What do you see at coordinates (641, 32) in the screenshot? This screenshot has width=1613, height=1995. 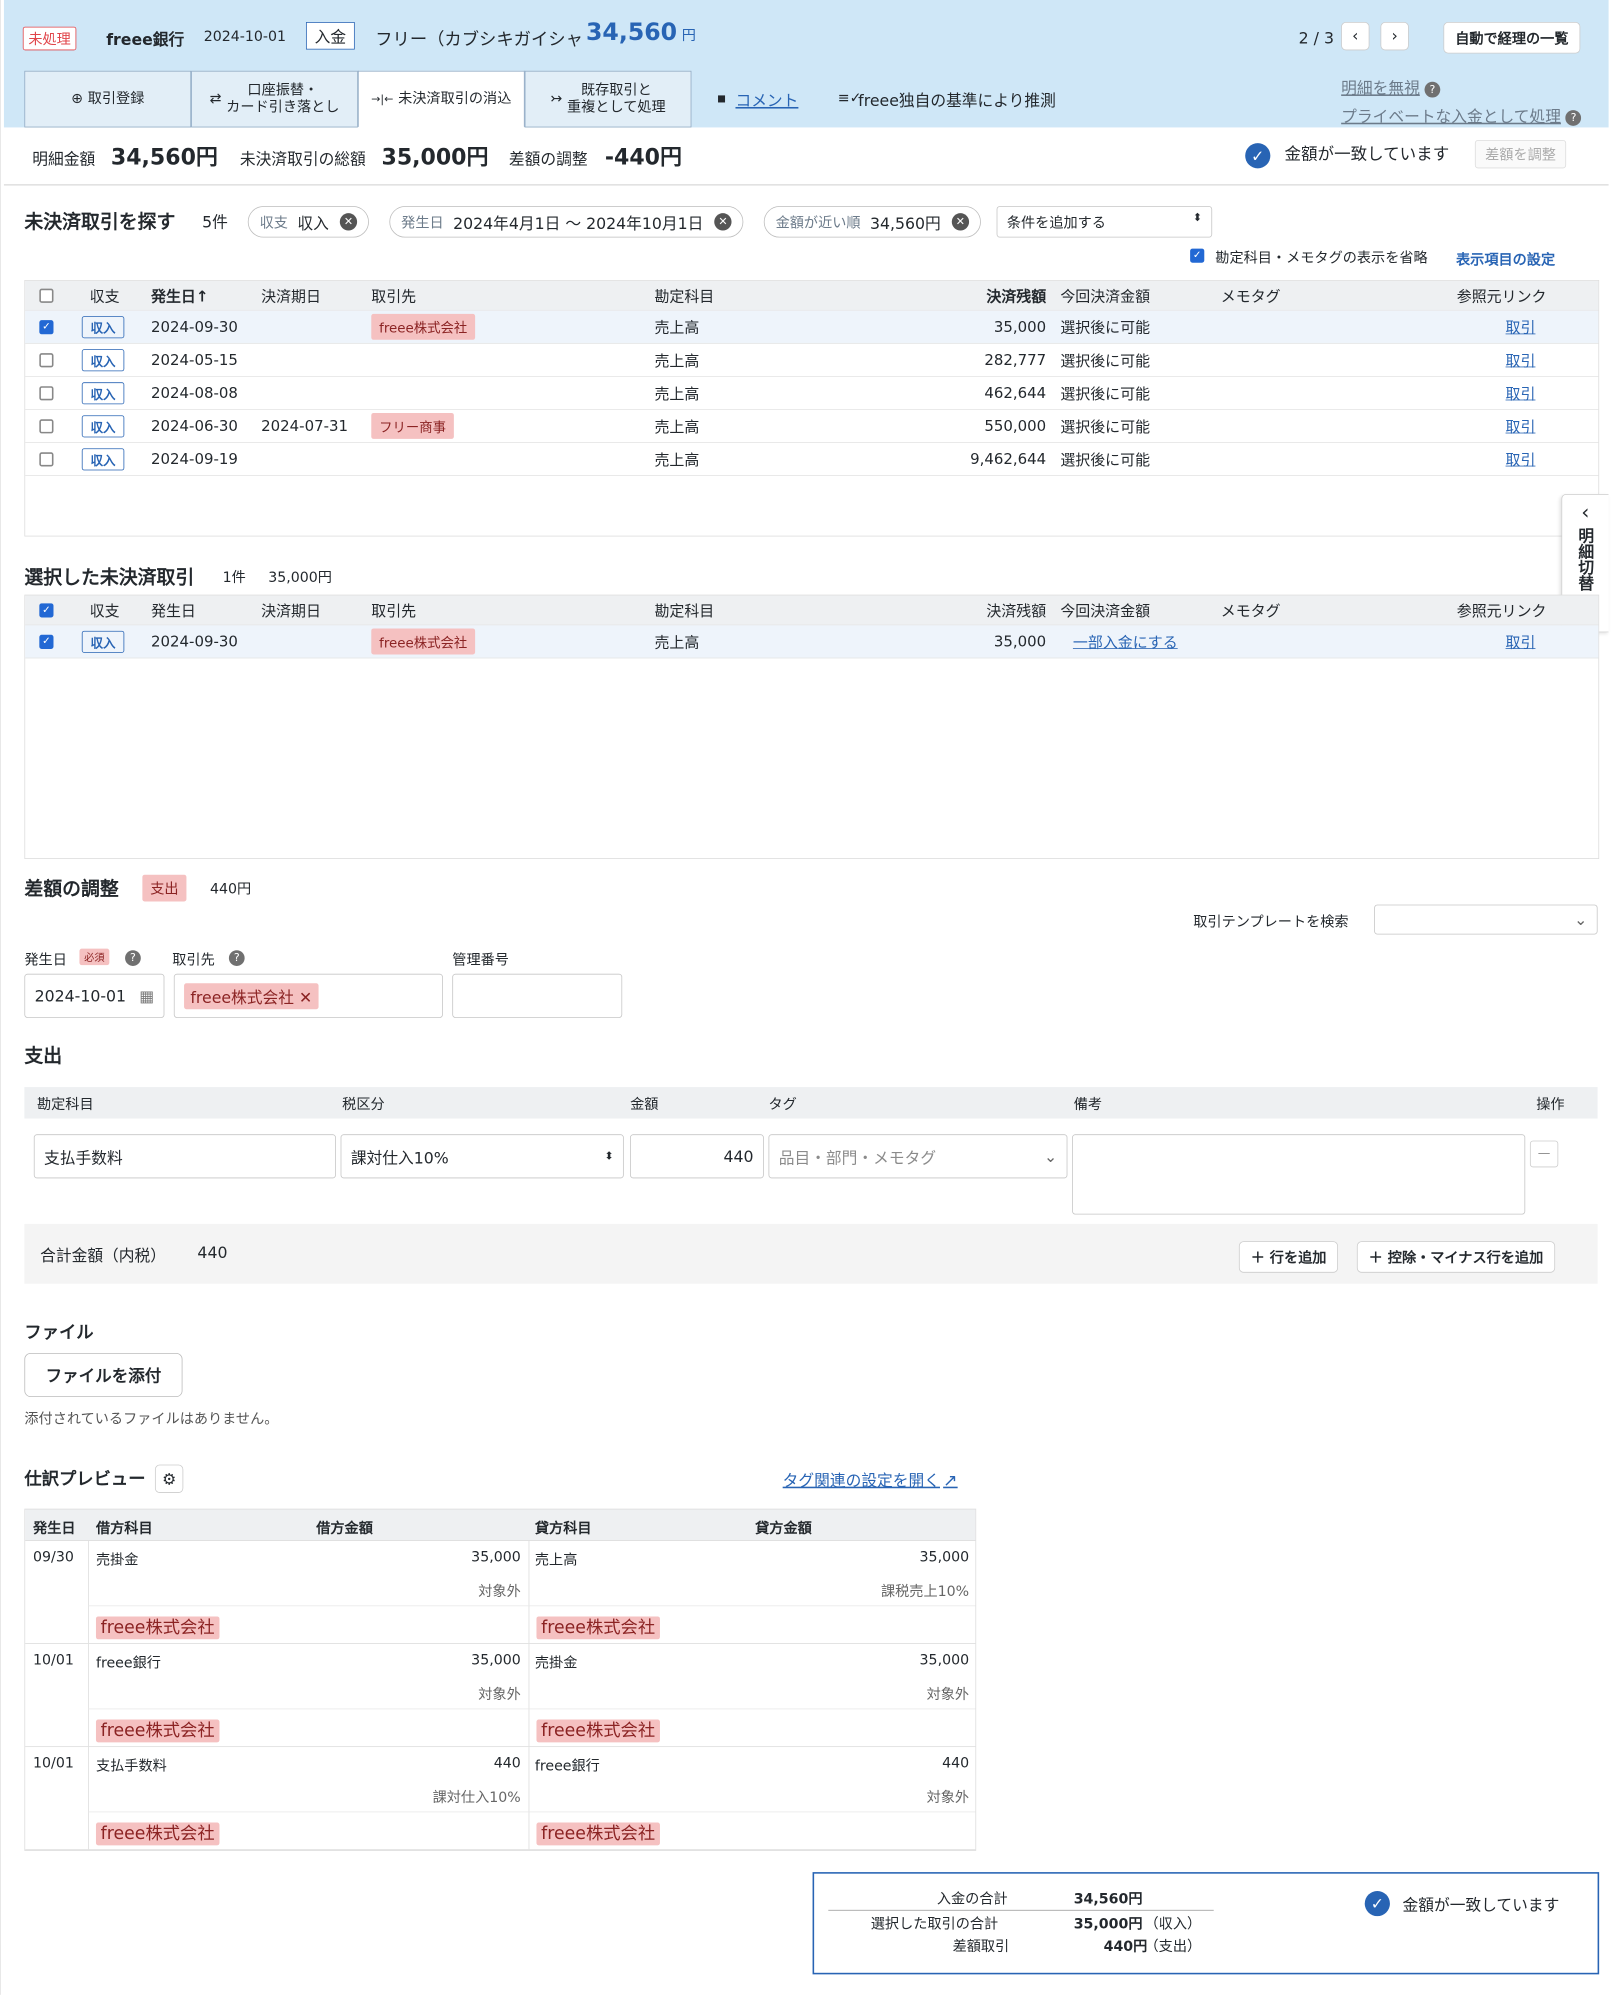 I see `statement-amount: 34,560 円` at bounding box center [641, 32].